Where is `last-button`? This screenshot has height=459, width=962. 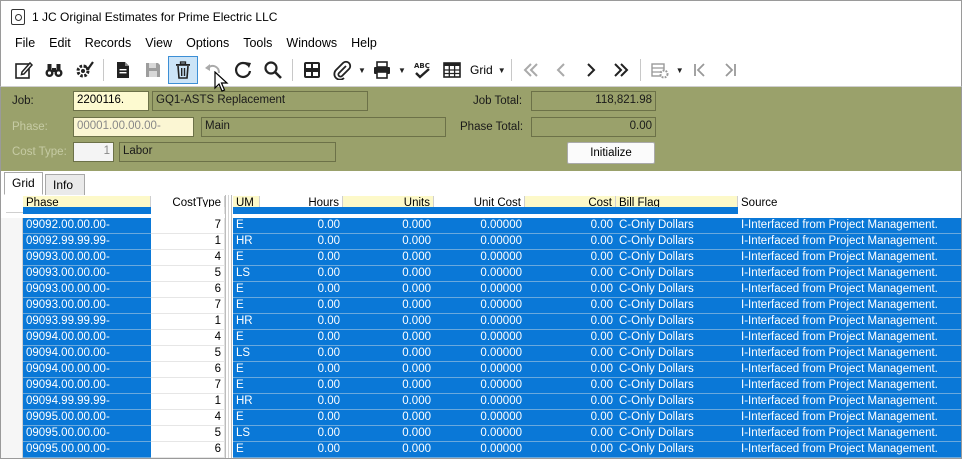 last-button is located at coordinates (730, 70).